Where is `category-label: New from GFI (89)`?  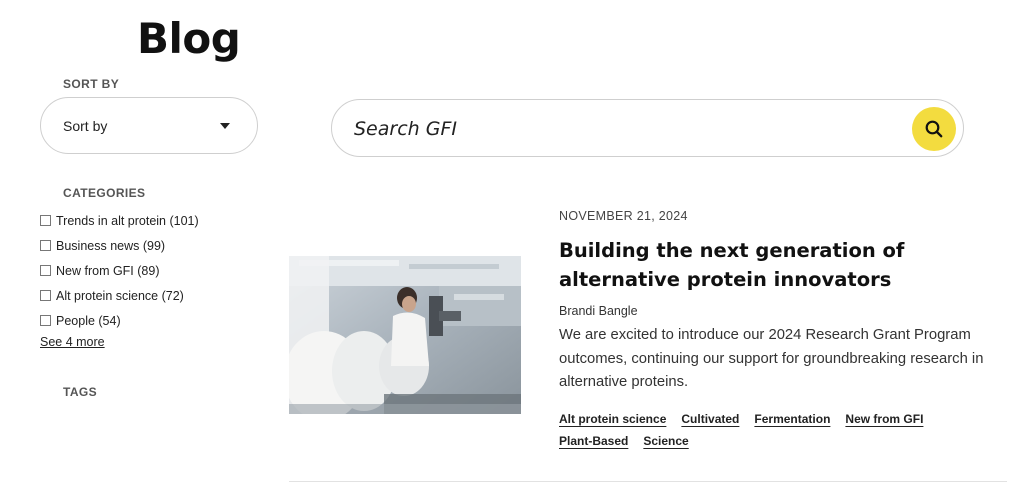
category-label: New from GFI (89) is located at coordinates (108, 270).